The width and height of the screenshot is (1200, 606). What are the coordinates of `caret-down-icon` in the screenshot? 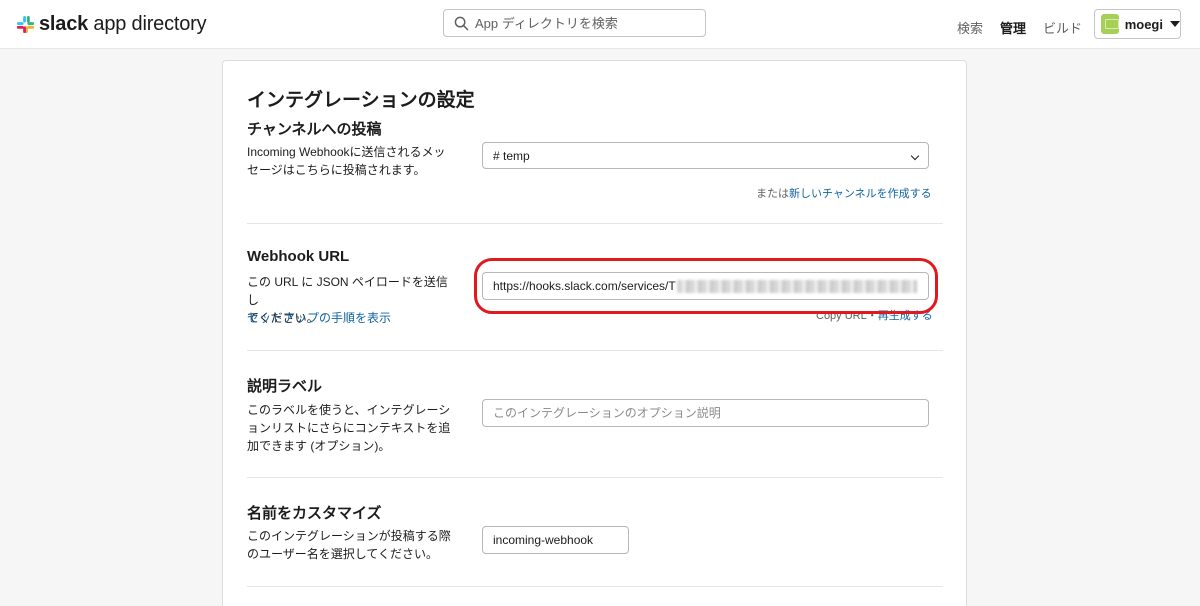 It's located at (1175, 24).